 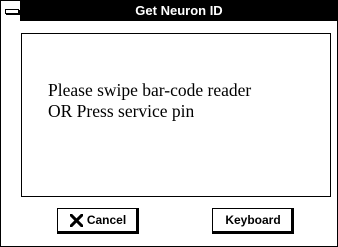 What do you see at coordinates (121, 111) in the screenshot?
I see `instruction-line-2: OR Press service pin` at bounding box center [121, 111].